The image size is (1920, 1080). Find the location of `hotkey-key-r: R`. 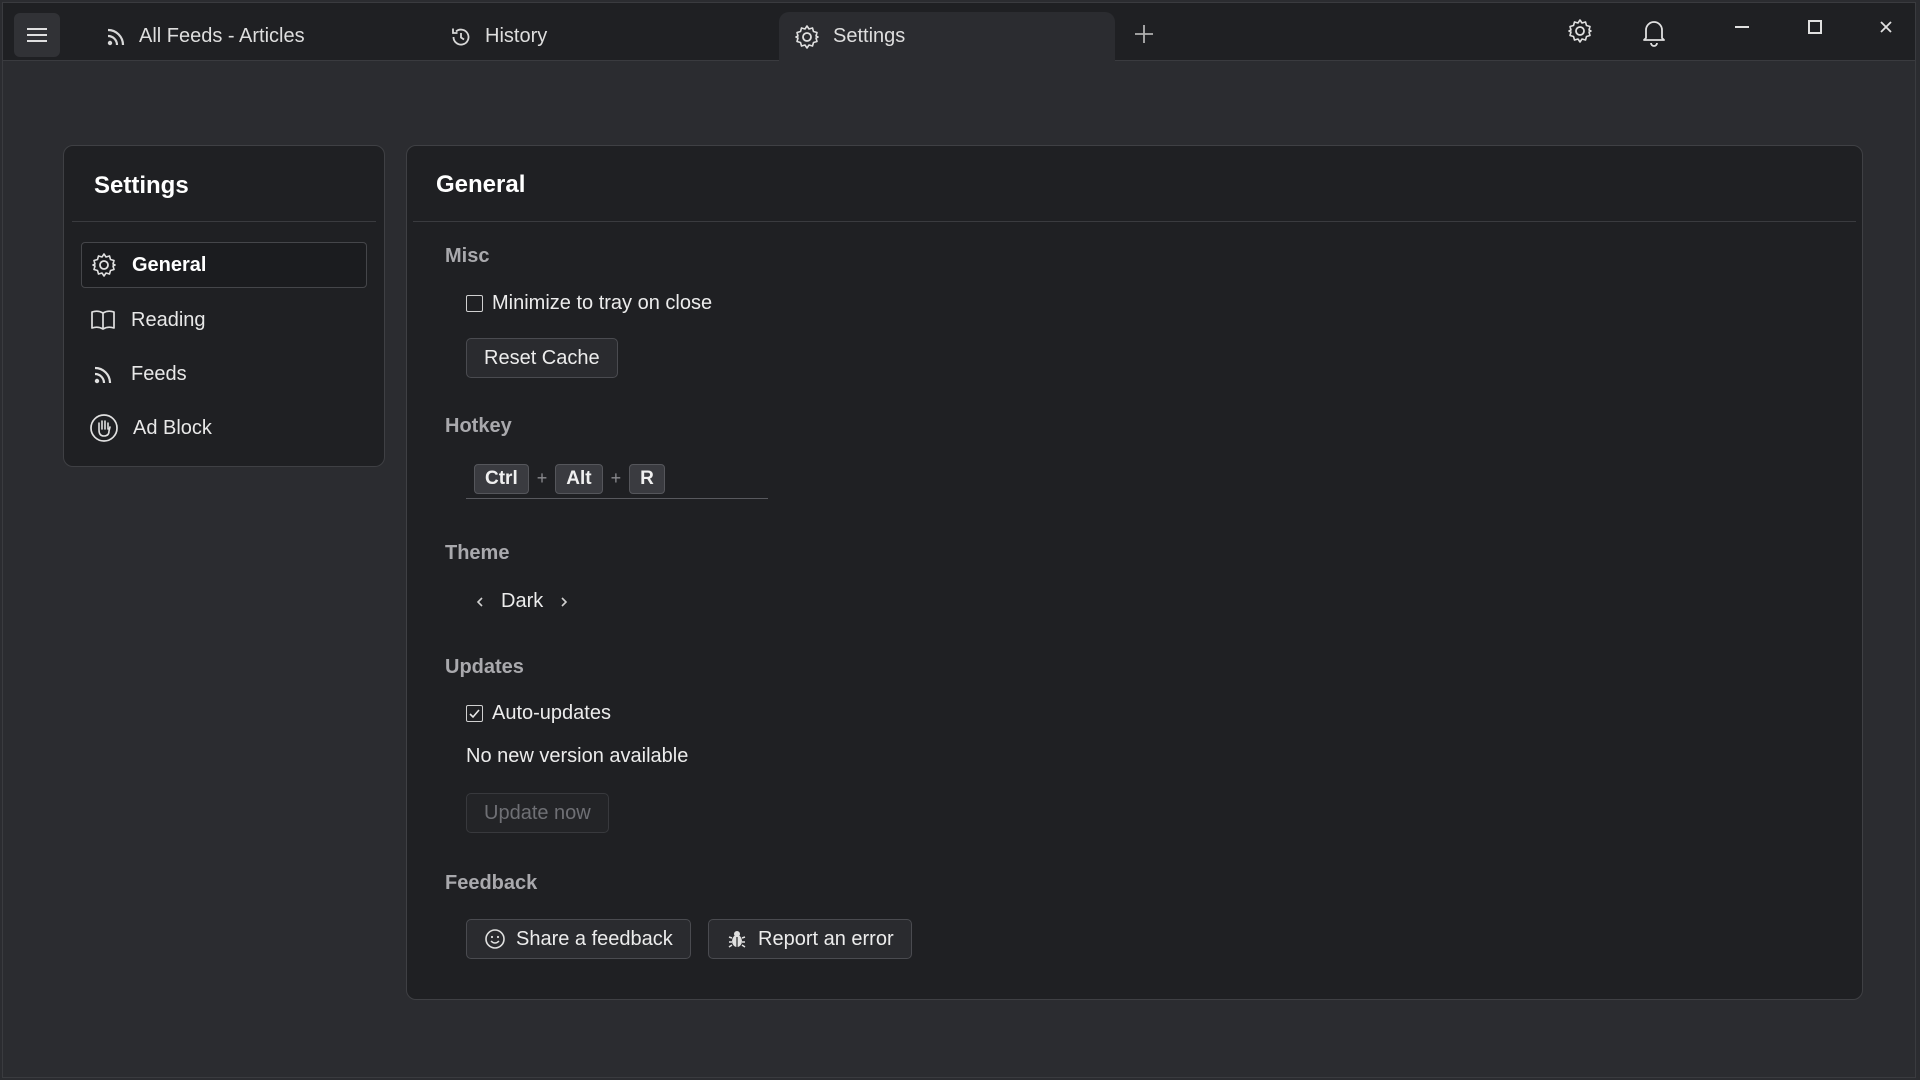

hotkey-key-r: R is located at coordinates (647, 478).